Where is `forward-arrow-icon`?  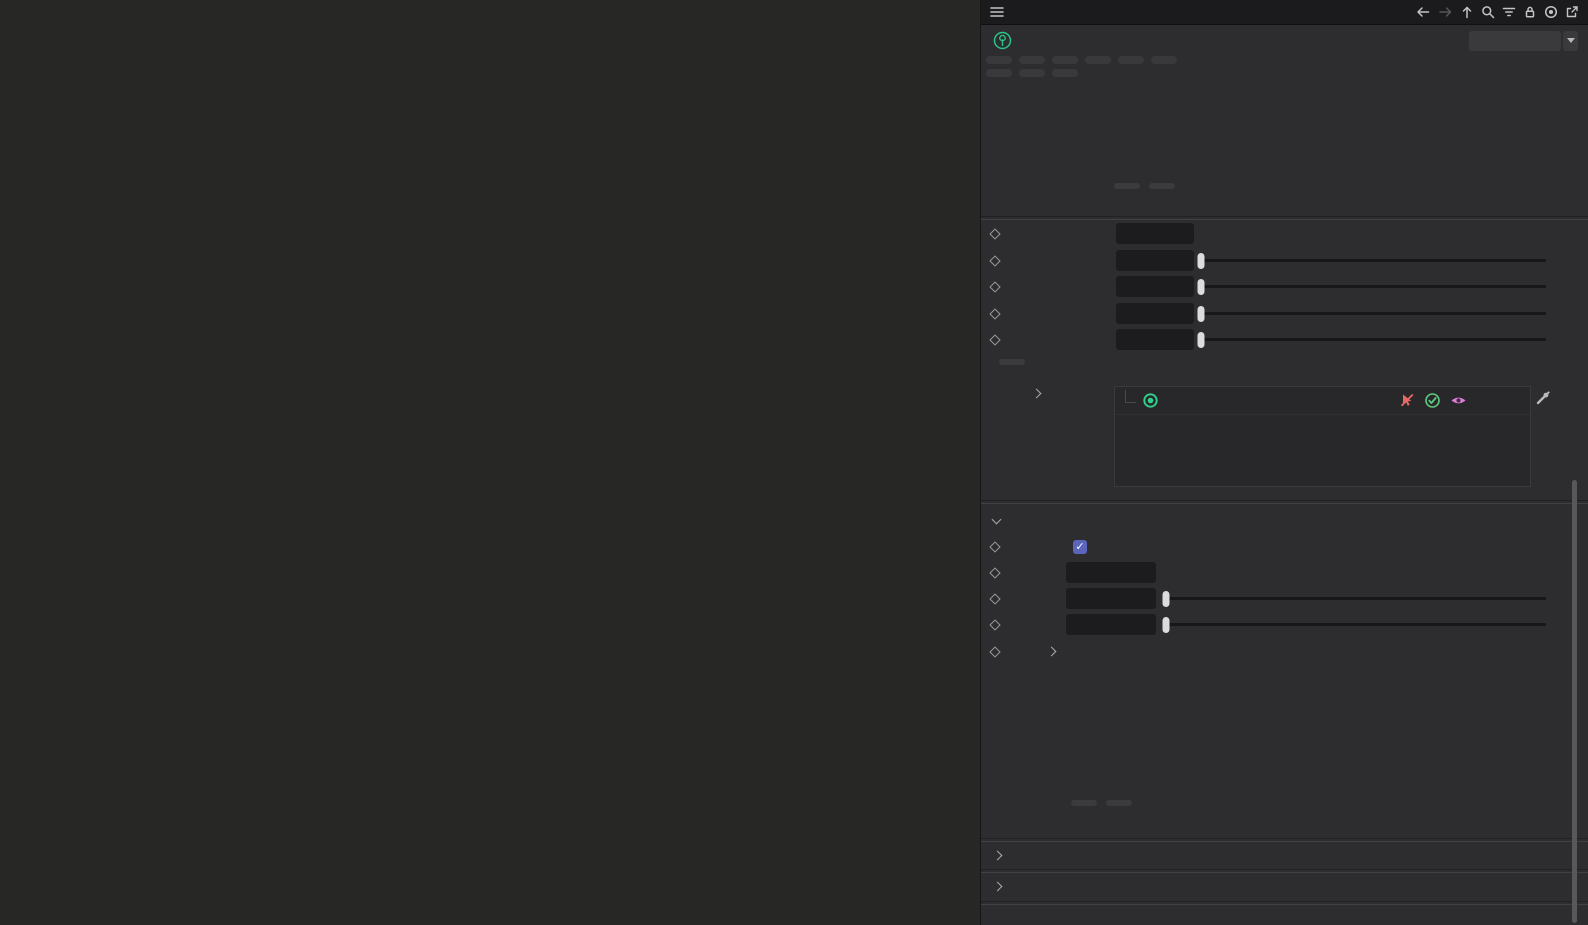 forward-arrow-icon is located at coordinates (1445, 12).